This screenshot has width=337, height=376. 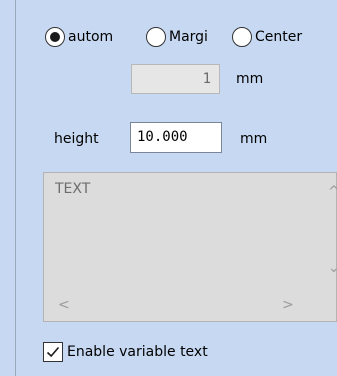 What do you see at coordinates (73, 189) in the screenshot?
I see `text-area-content: TEXT` at bounding box center [73, 189].